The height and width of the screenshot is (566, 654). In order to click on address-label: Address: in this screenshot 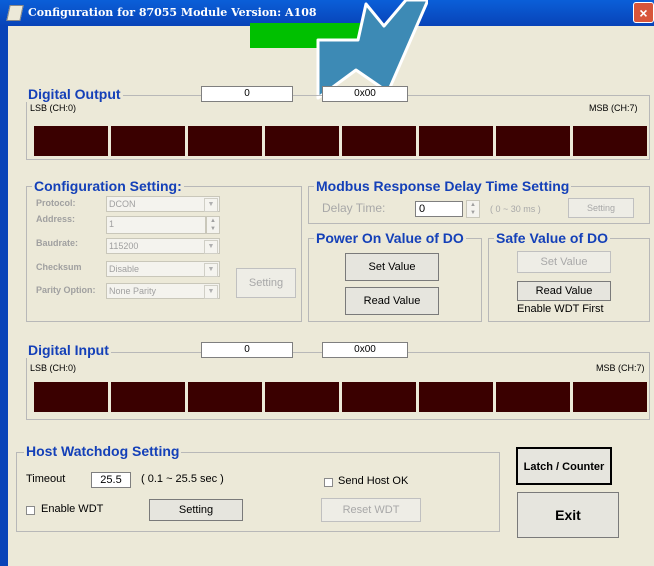, I will do `click(56, 219)`.